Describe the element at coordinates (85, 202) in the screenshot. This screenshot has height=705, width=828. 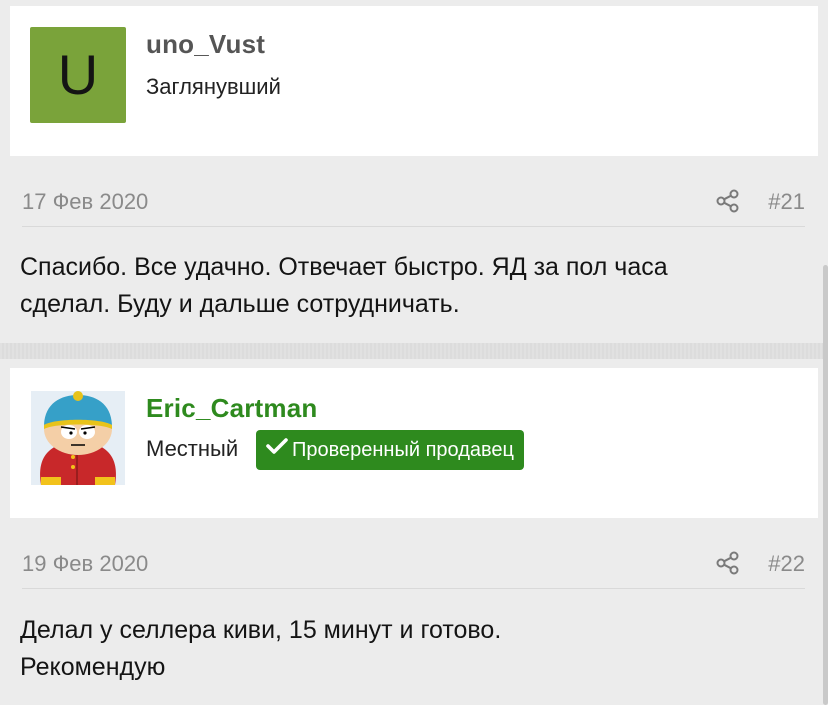
I see `post-date: 17 Фев 2020` at that location.